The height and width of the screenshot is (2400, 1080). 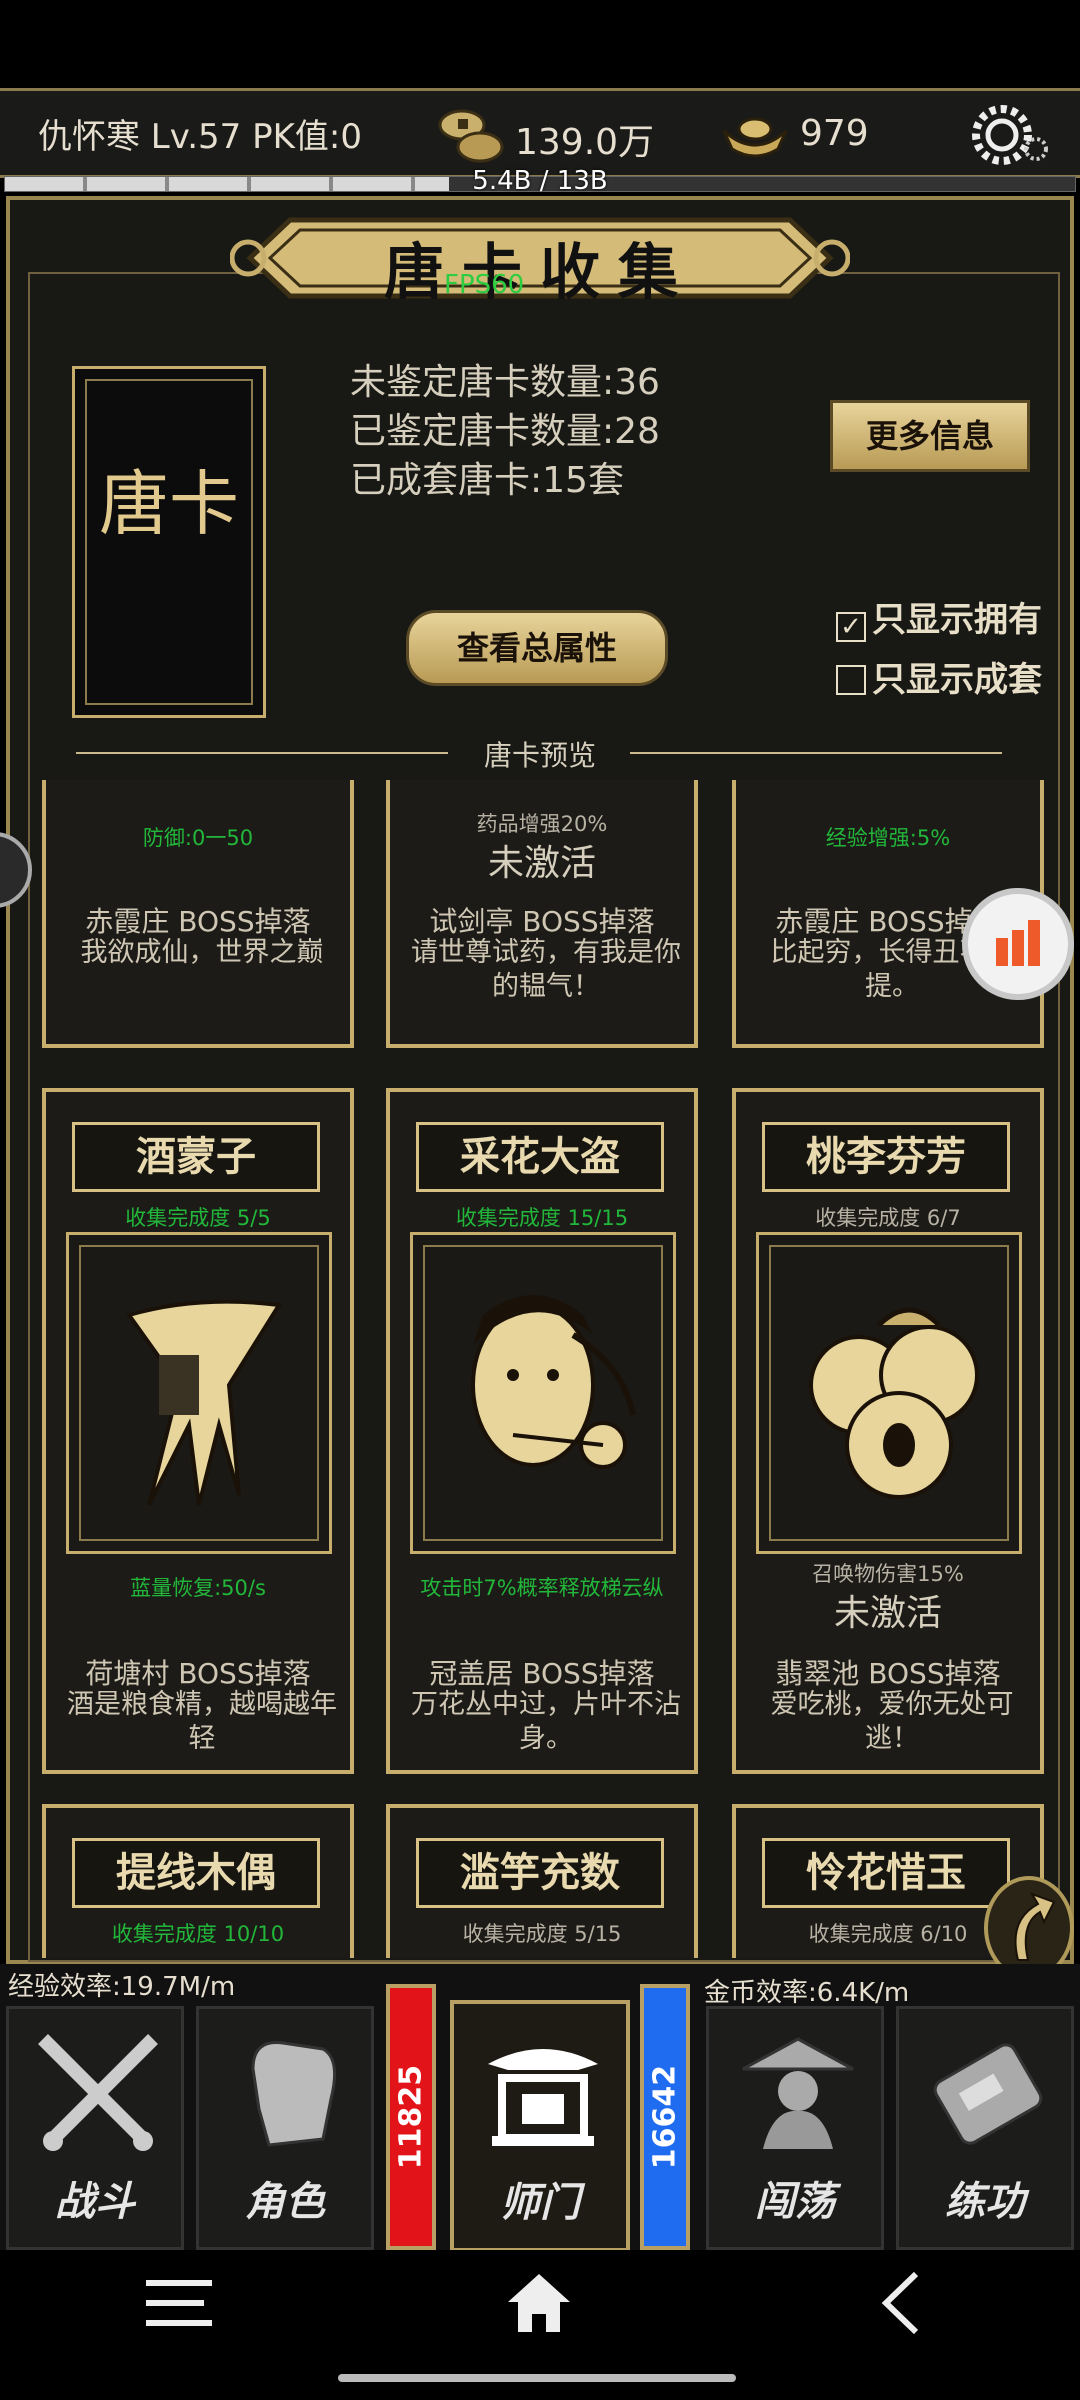 What do you see at coordinates (471, 136) in the screenshot?
I see `coin-icon` at bounding box center [471, 136].